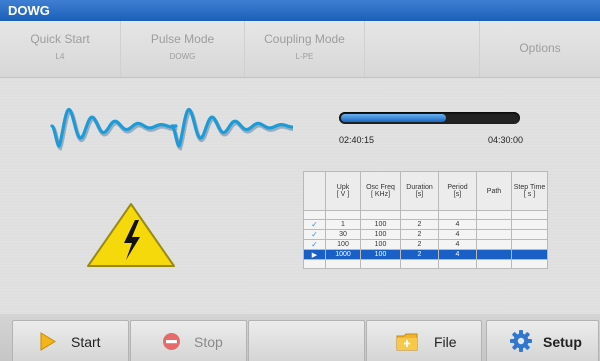 This screenshot has width=600, height=361. Describe the element at coordinates (529, 187) in the screenshot. I see `header-step-time: Step Time` at that location.